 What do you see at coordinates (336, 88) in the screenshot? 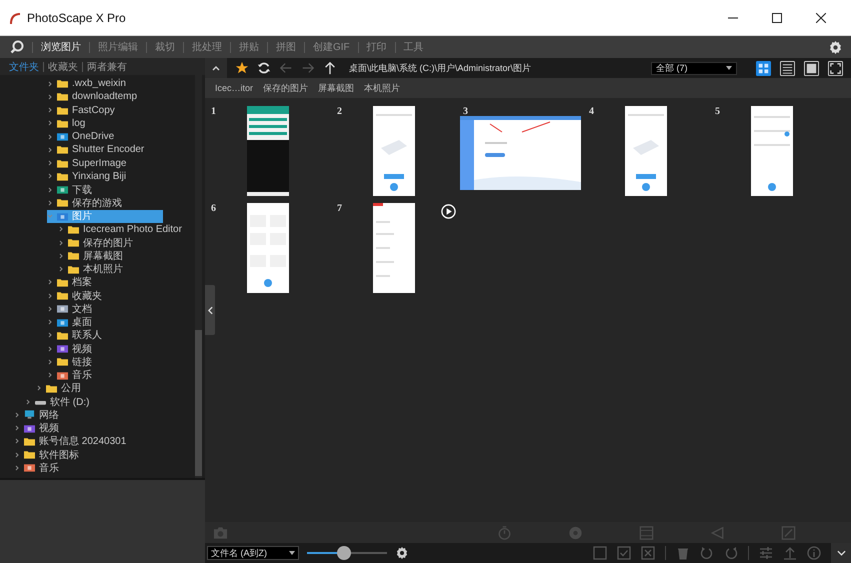
I see `subfolder-link: 屏幕截图` at bounding box center [336, 88].